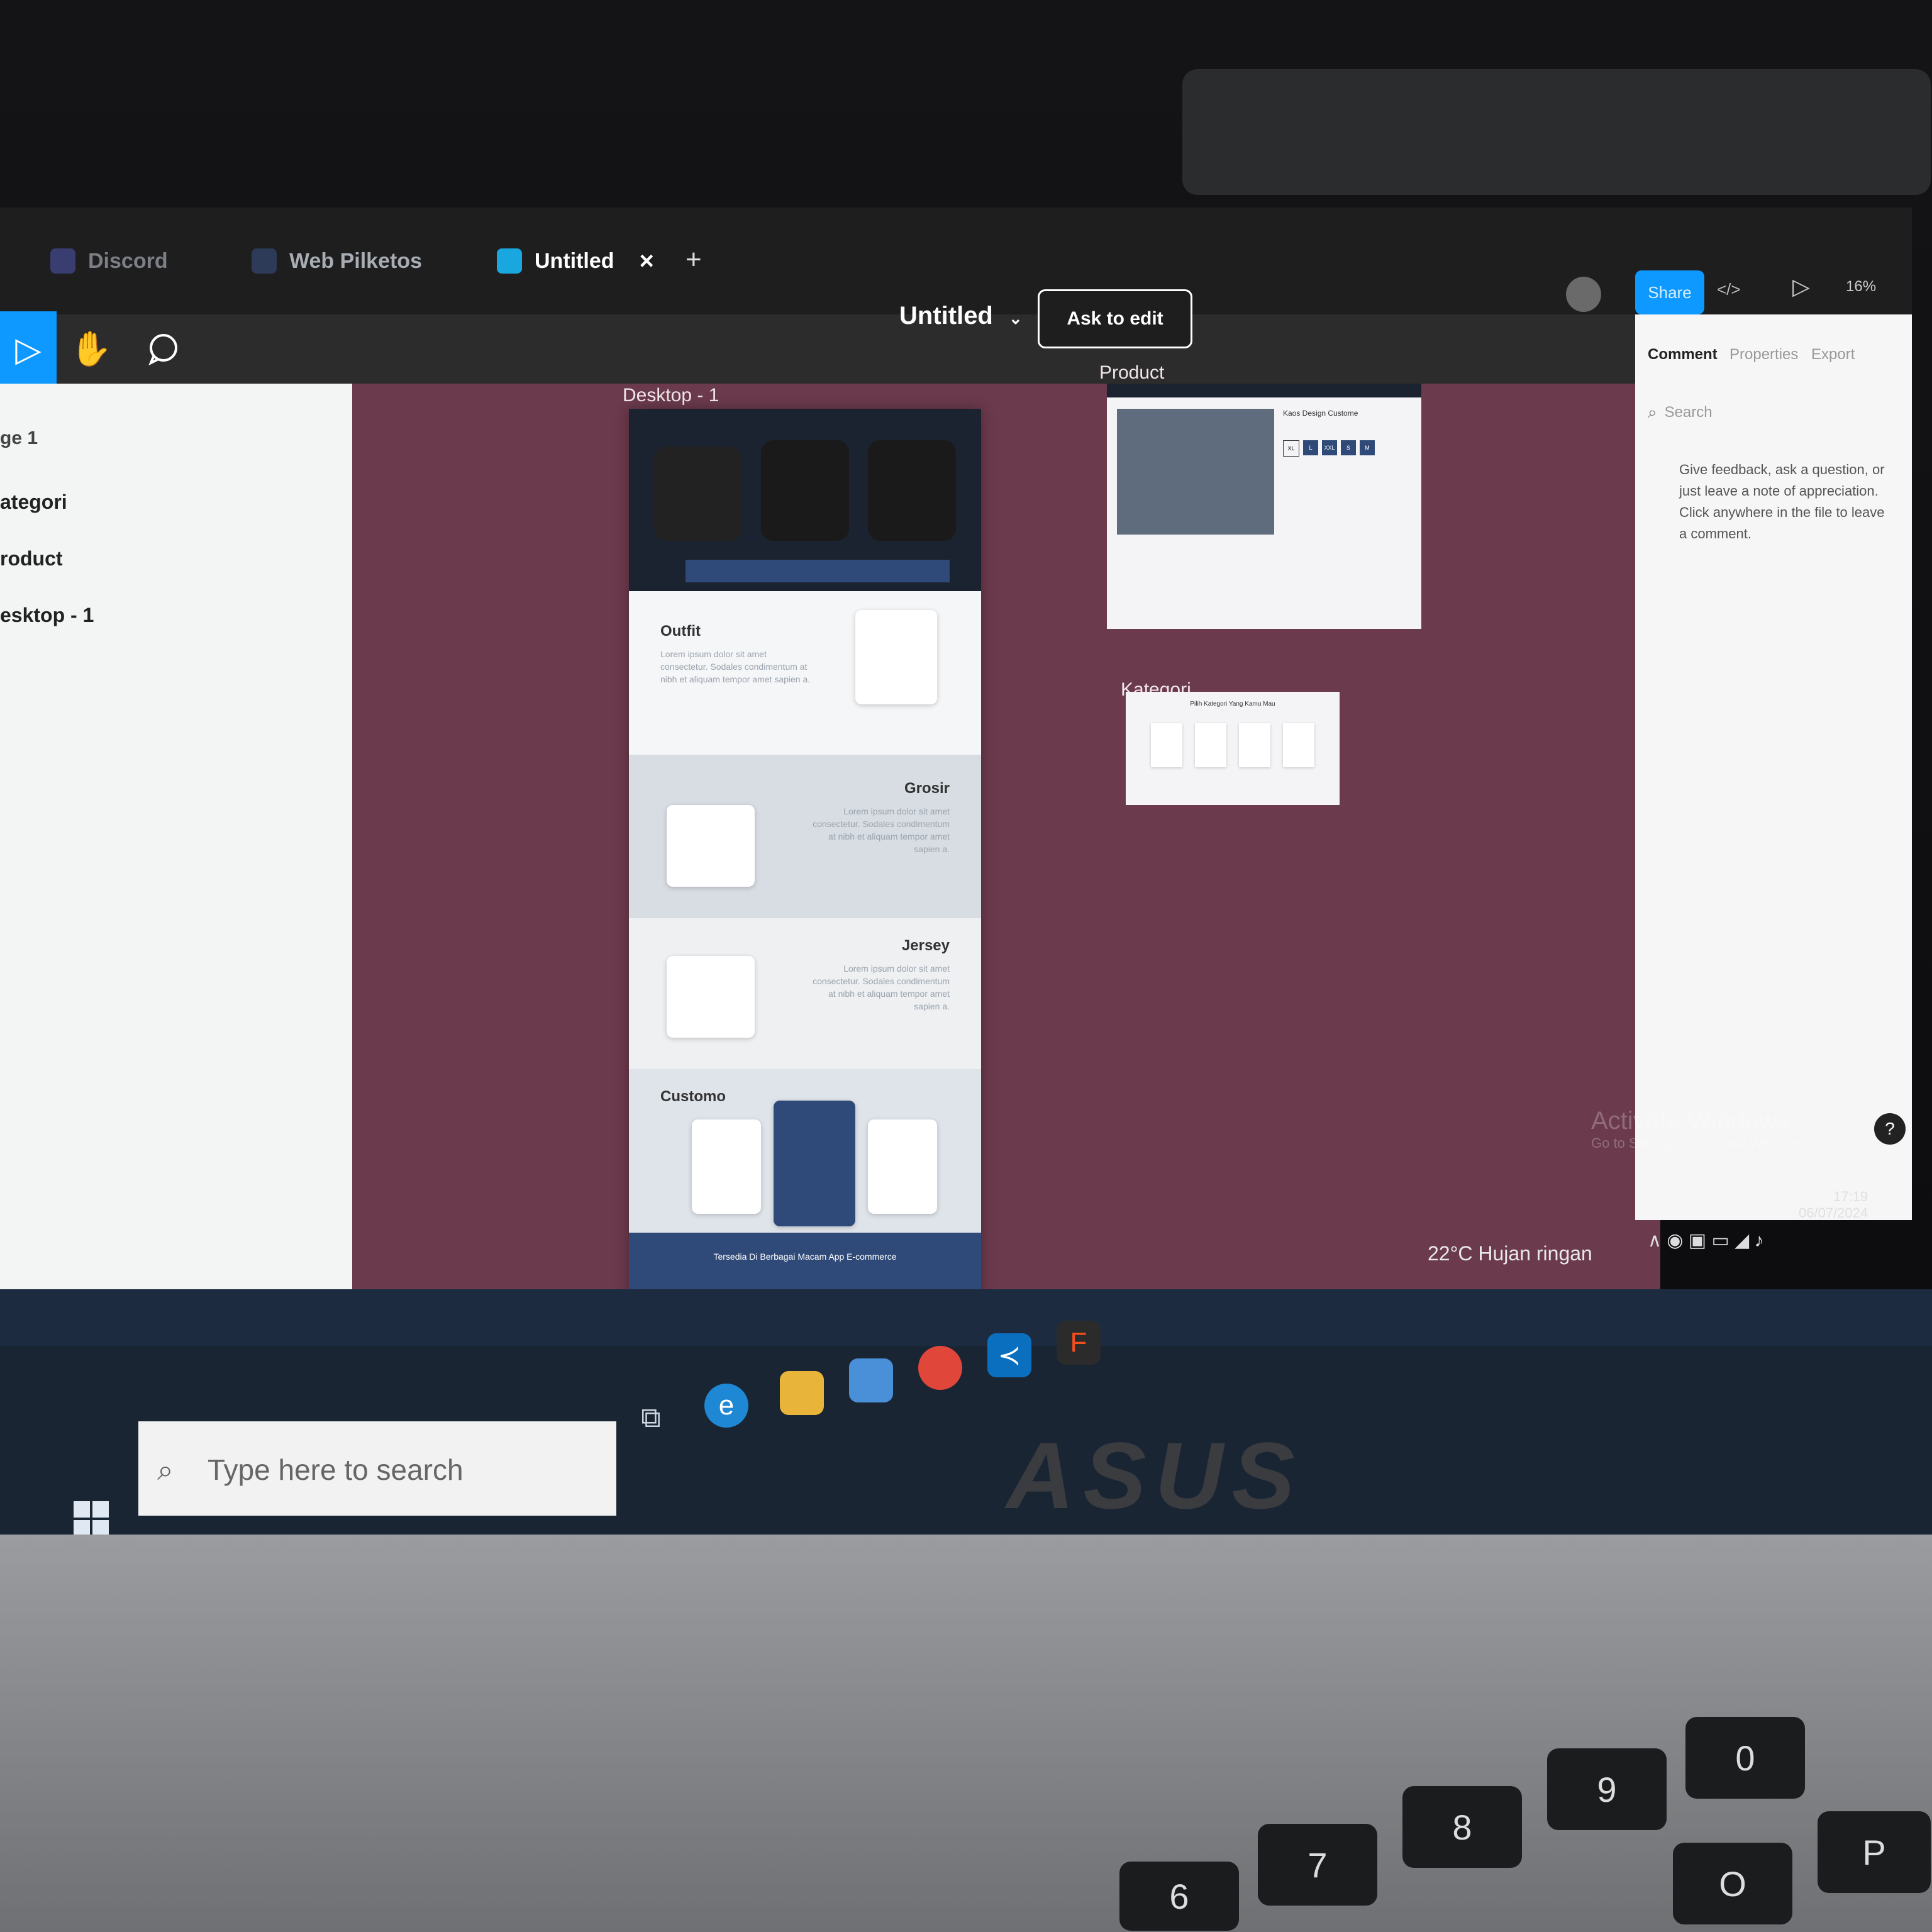 The height and width of the screenshot is (1932, 1932). Describe the element at coordinates (91, 1518) in the screenshot. I see `windows-icon` at that location.